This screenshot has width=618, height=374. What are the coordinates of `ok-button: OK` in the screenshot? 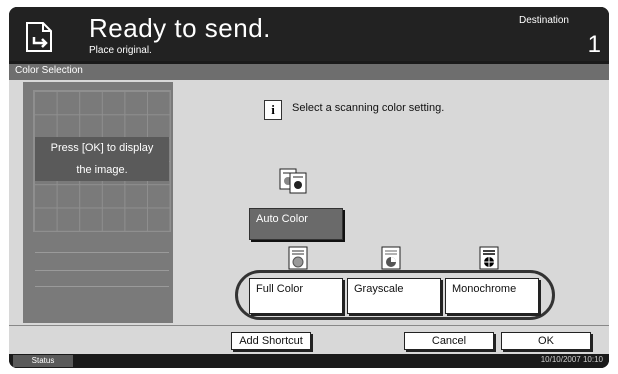 It's located at (546, 341).